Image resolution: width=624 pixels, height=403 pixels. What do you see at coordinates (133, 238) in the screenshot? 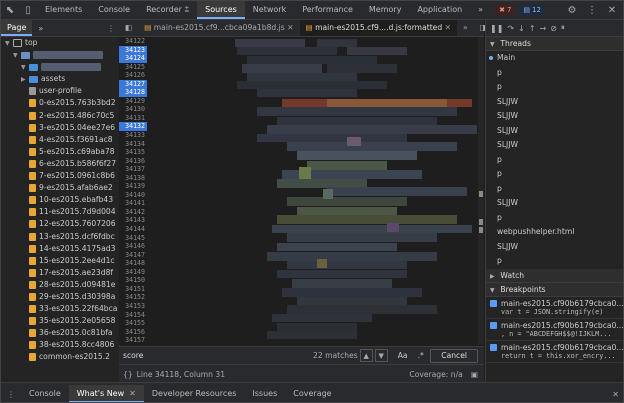
I see `line-number: 34145` at bounding box center [133, 238].